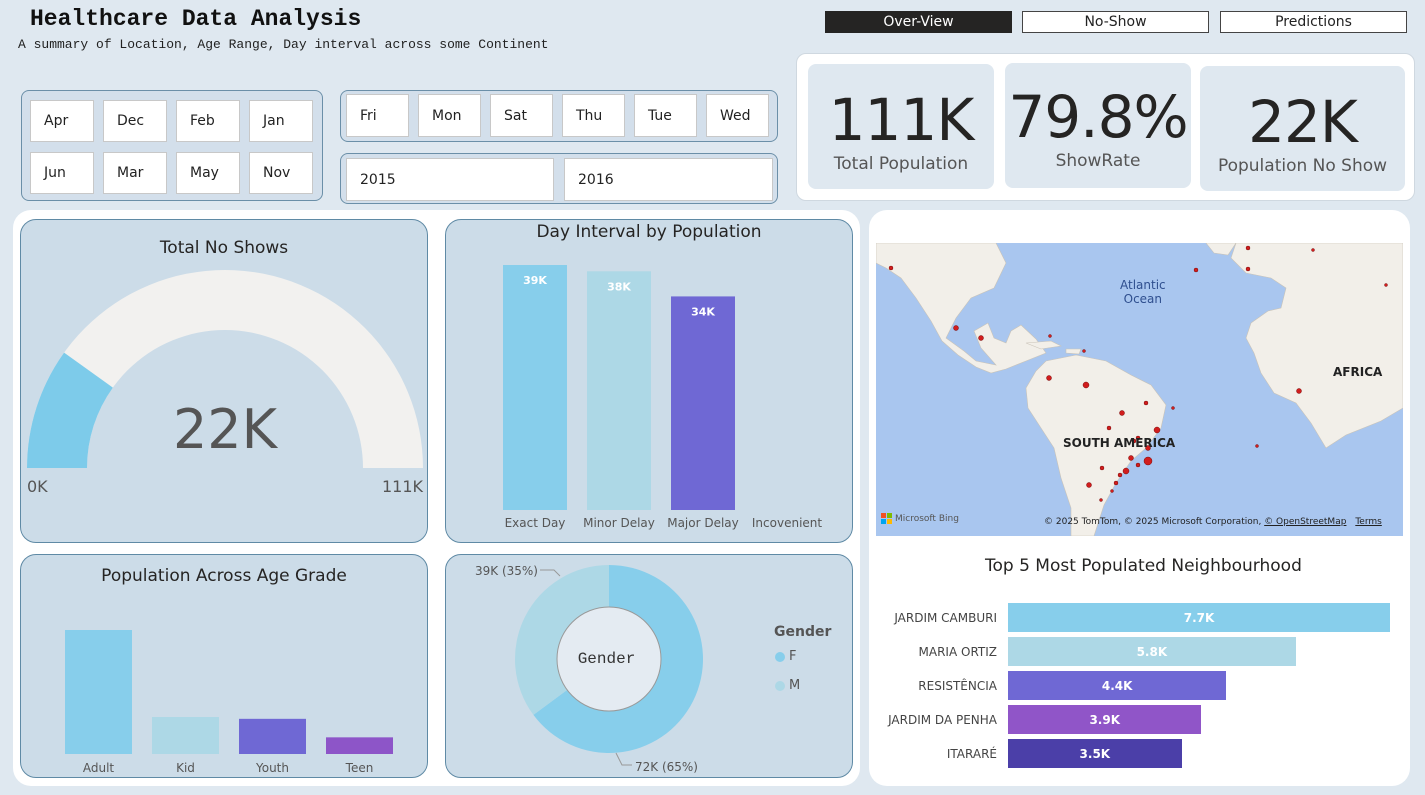 Image resolution: width=1425 pixels, height=795 pixels. What do you see at coordinates (1305, 522) in the screenshot?
I see `osm-link: © OpenStreetMap` at bounding box center [1305, 522].